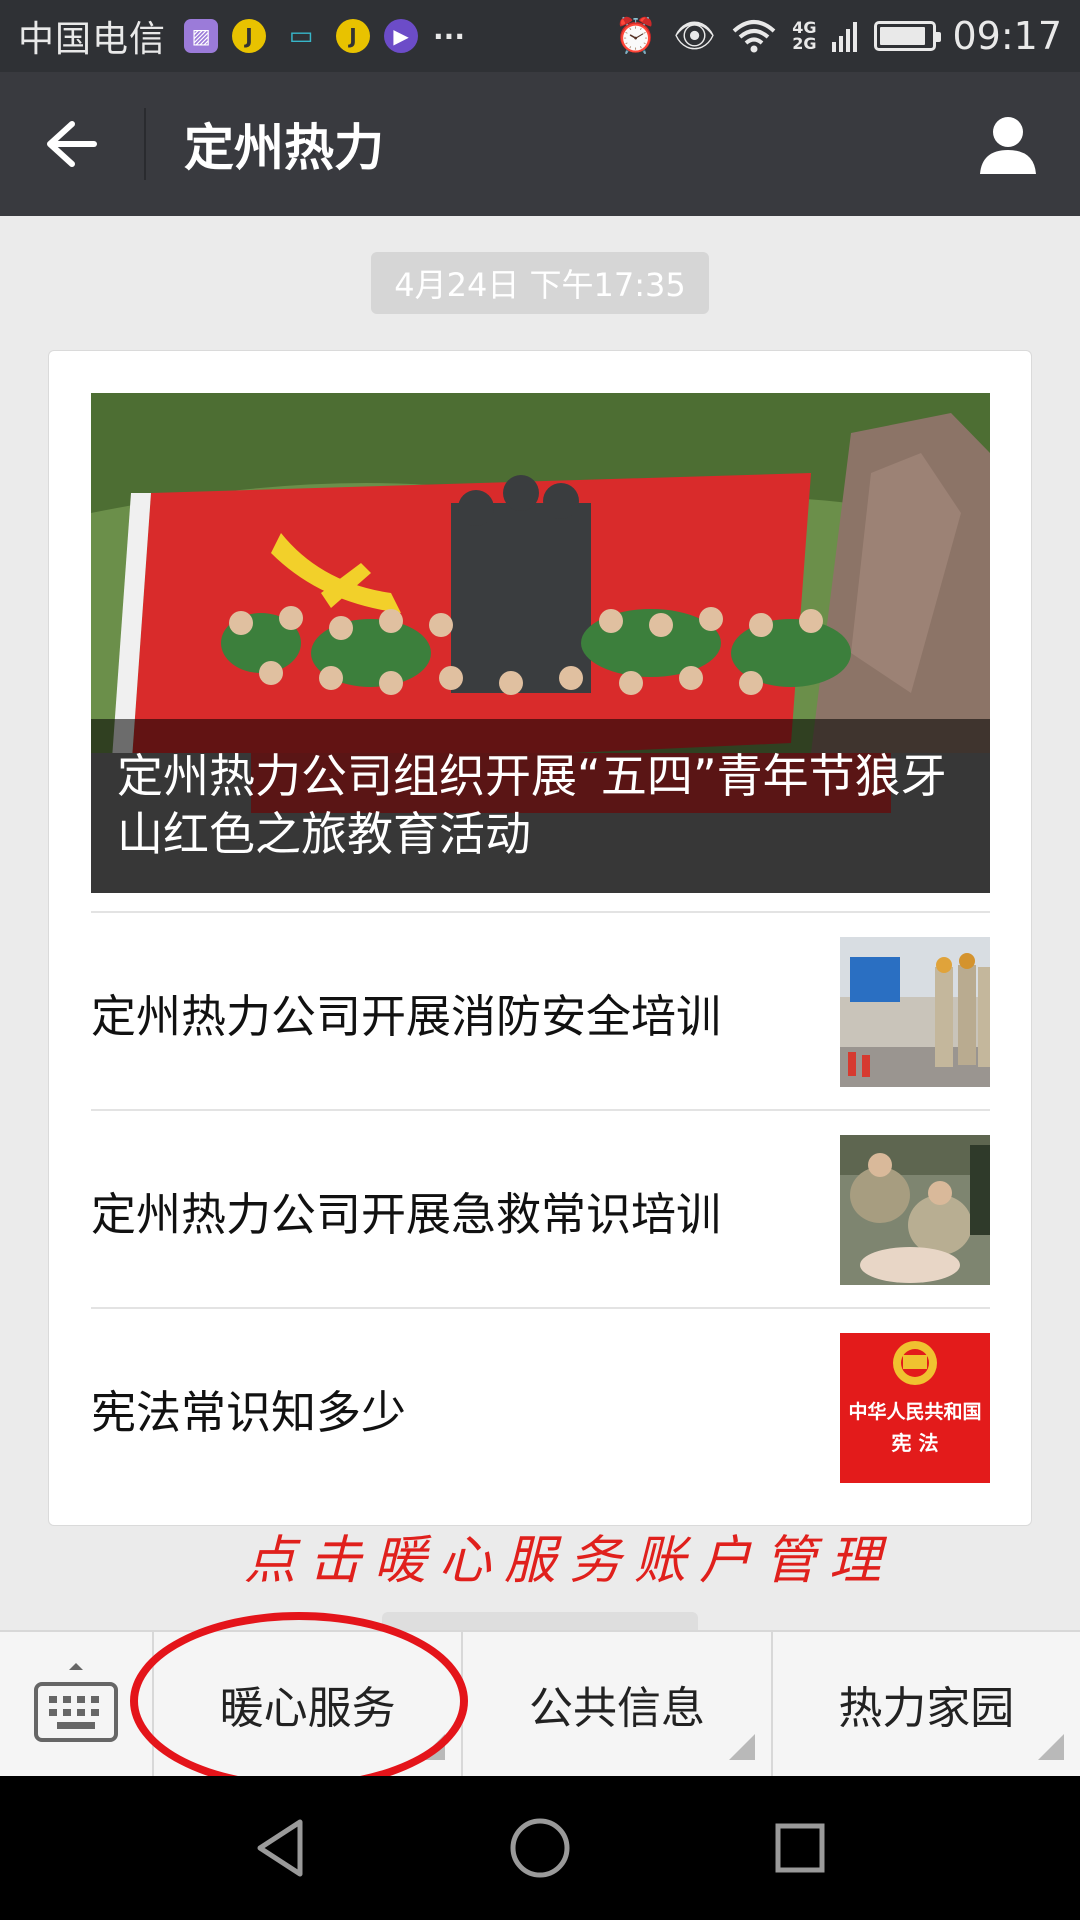 The height and width of the screenshot is (1920, 1080). What do you see at coordinates (299, 1701) in the screenshot?
I see `highlight-circle` at bounding box center [299, 1701].